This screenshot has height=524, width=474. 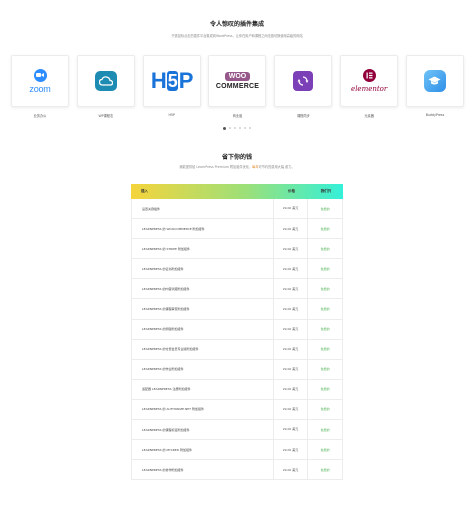 I want to click on integration-card-h5p: H5P, so click(x=171, y=81).